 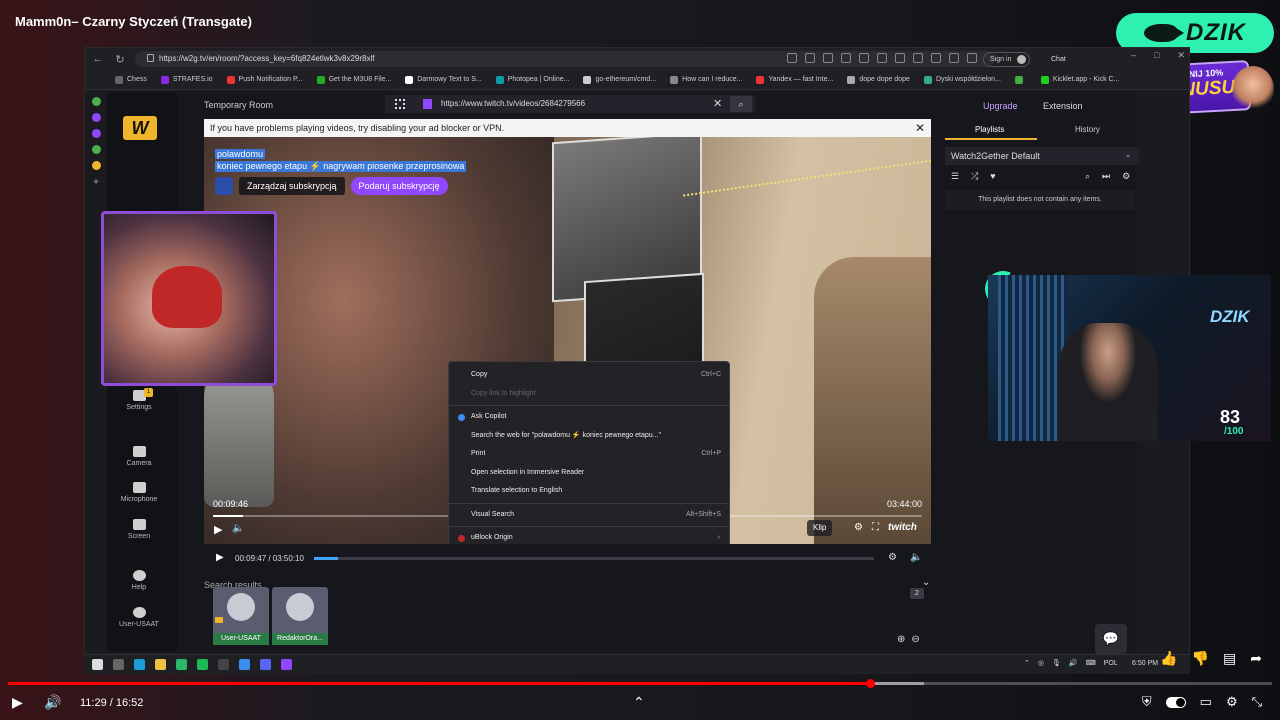 What do you see at coordinates (1091, 663) in the screenshot?
I see `keyboard-icon: ⌨` at bounding box center [1091, 663].